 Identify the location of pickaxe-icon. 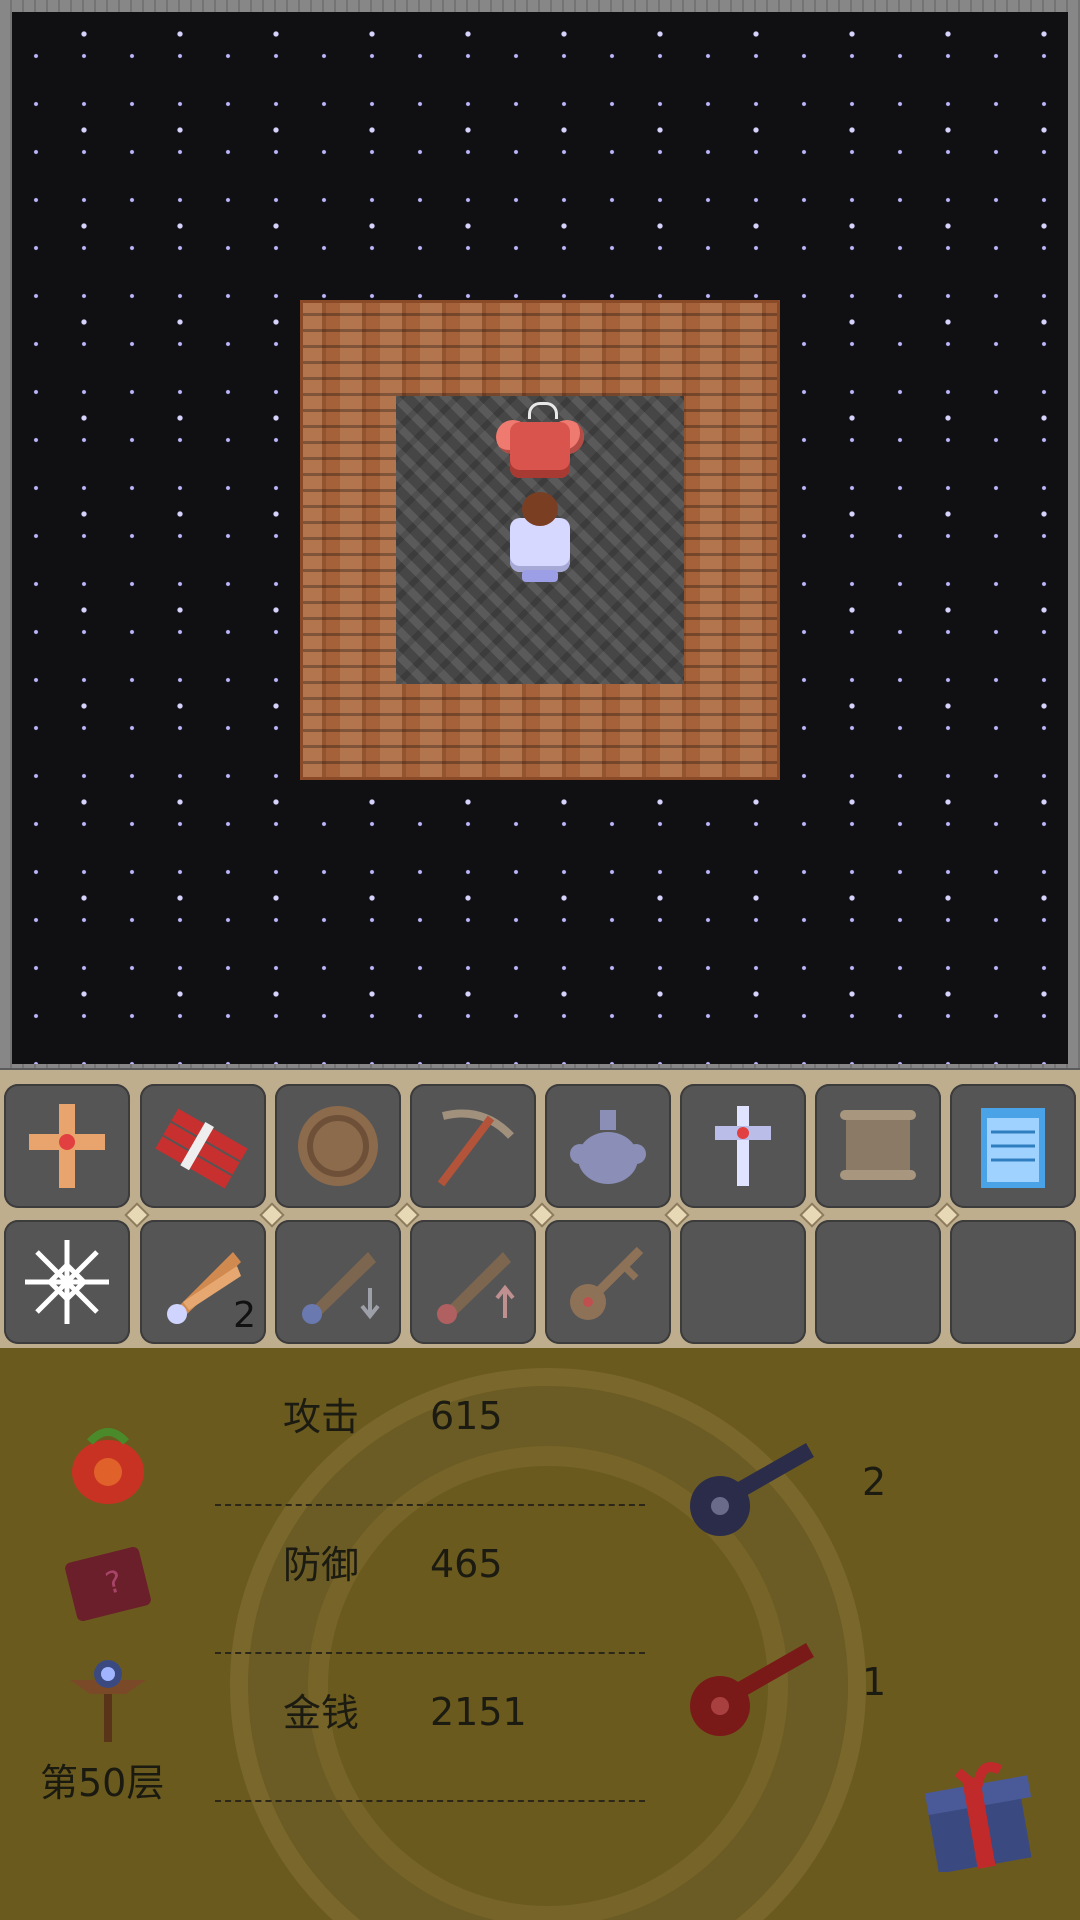
(475, 1148).